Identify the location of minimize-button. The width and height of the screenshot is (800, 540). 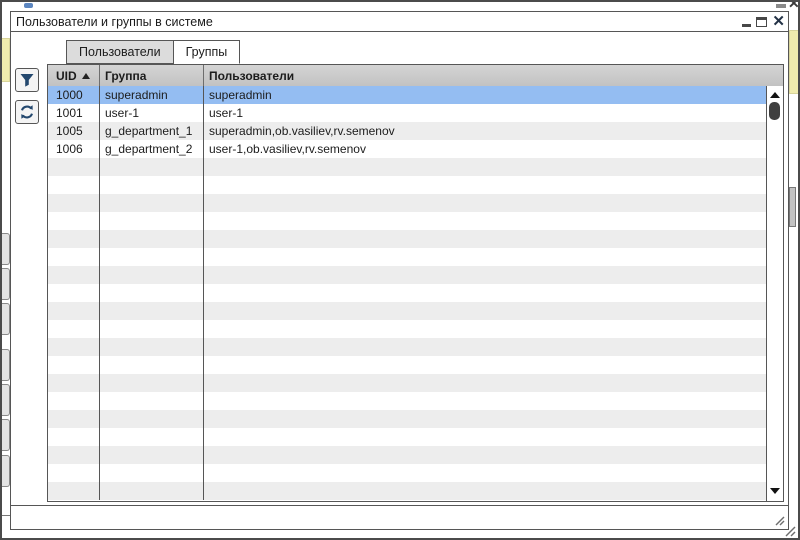
(747, 21).